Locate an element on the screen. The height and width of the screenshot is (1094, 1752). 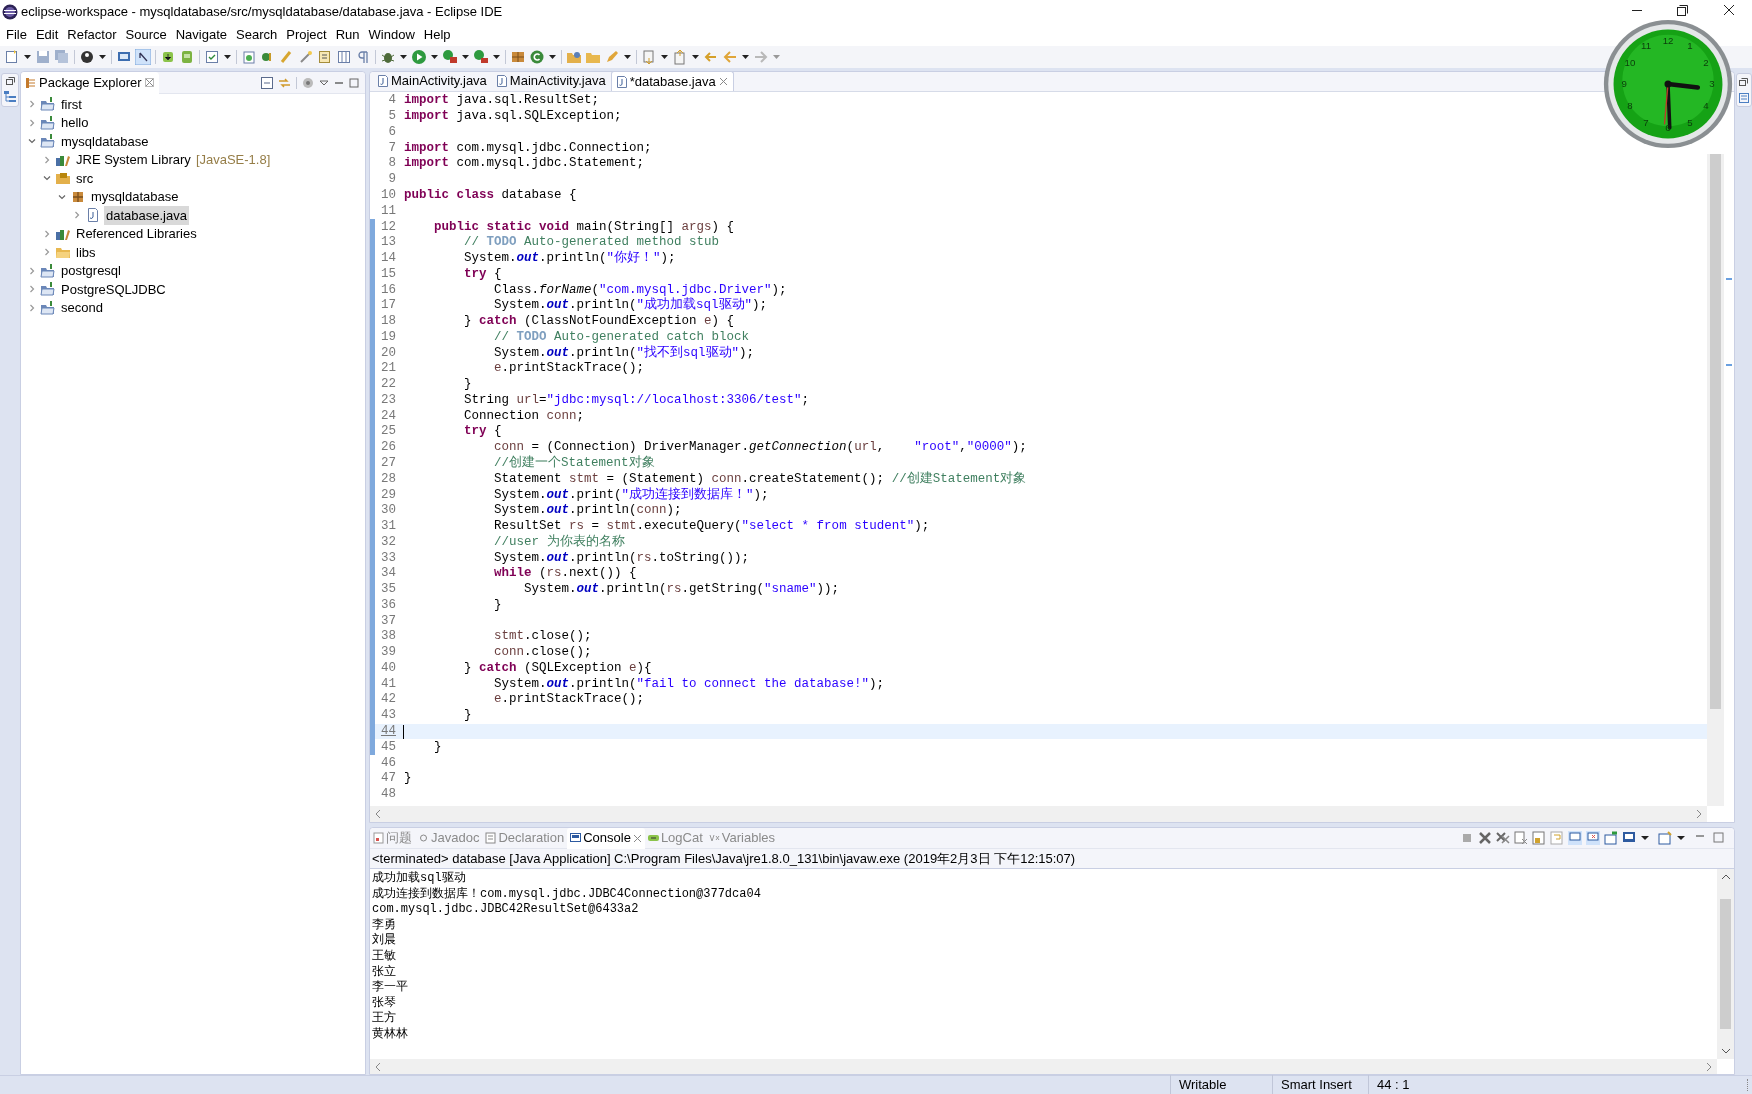
save-all-icon is located at coordinates (62, 57).